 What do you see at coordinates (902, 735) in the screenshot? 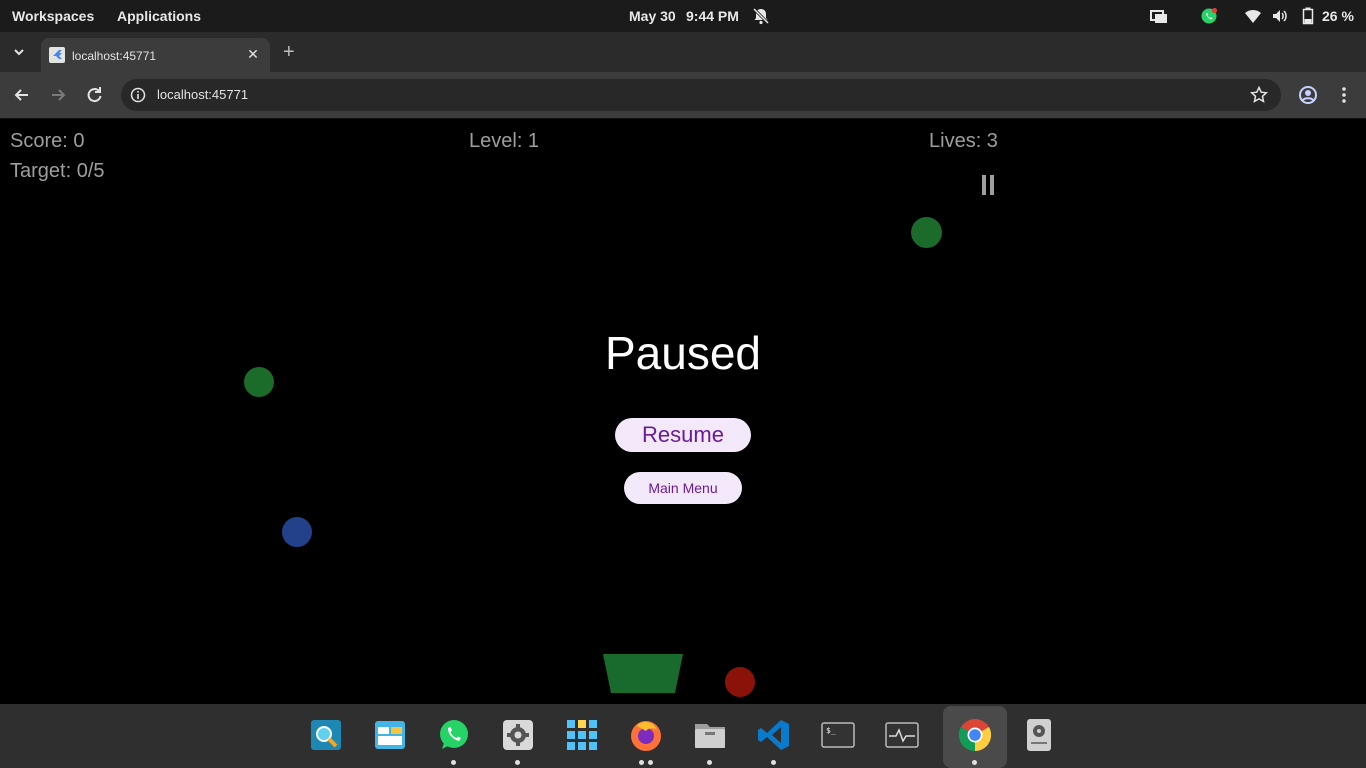
I see `system-monitor-icon` at bounding box center [902, 735].